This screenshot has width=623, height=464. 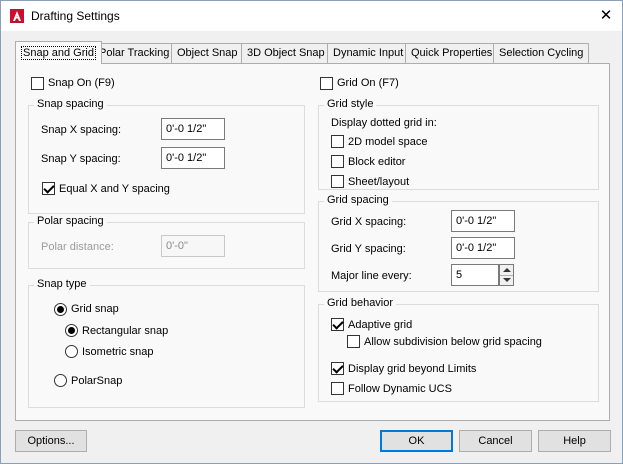 I want to click on snap-x-spacing-label: Snap X spacing:, so click(x=81, y=130).